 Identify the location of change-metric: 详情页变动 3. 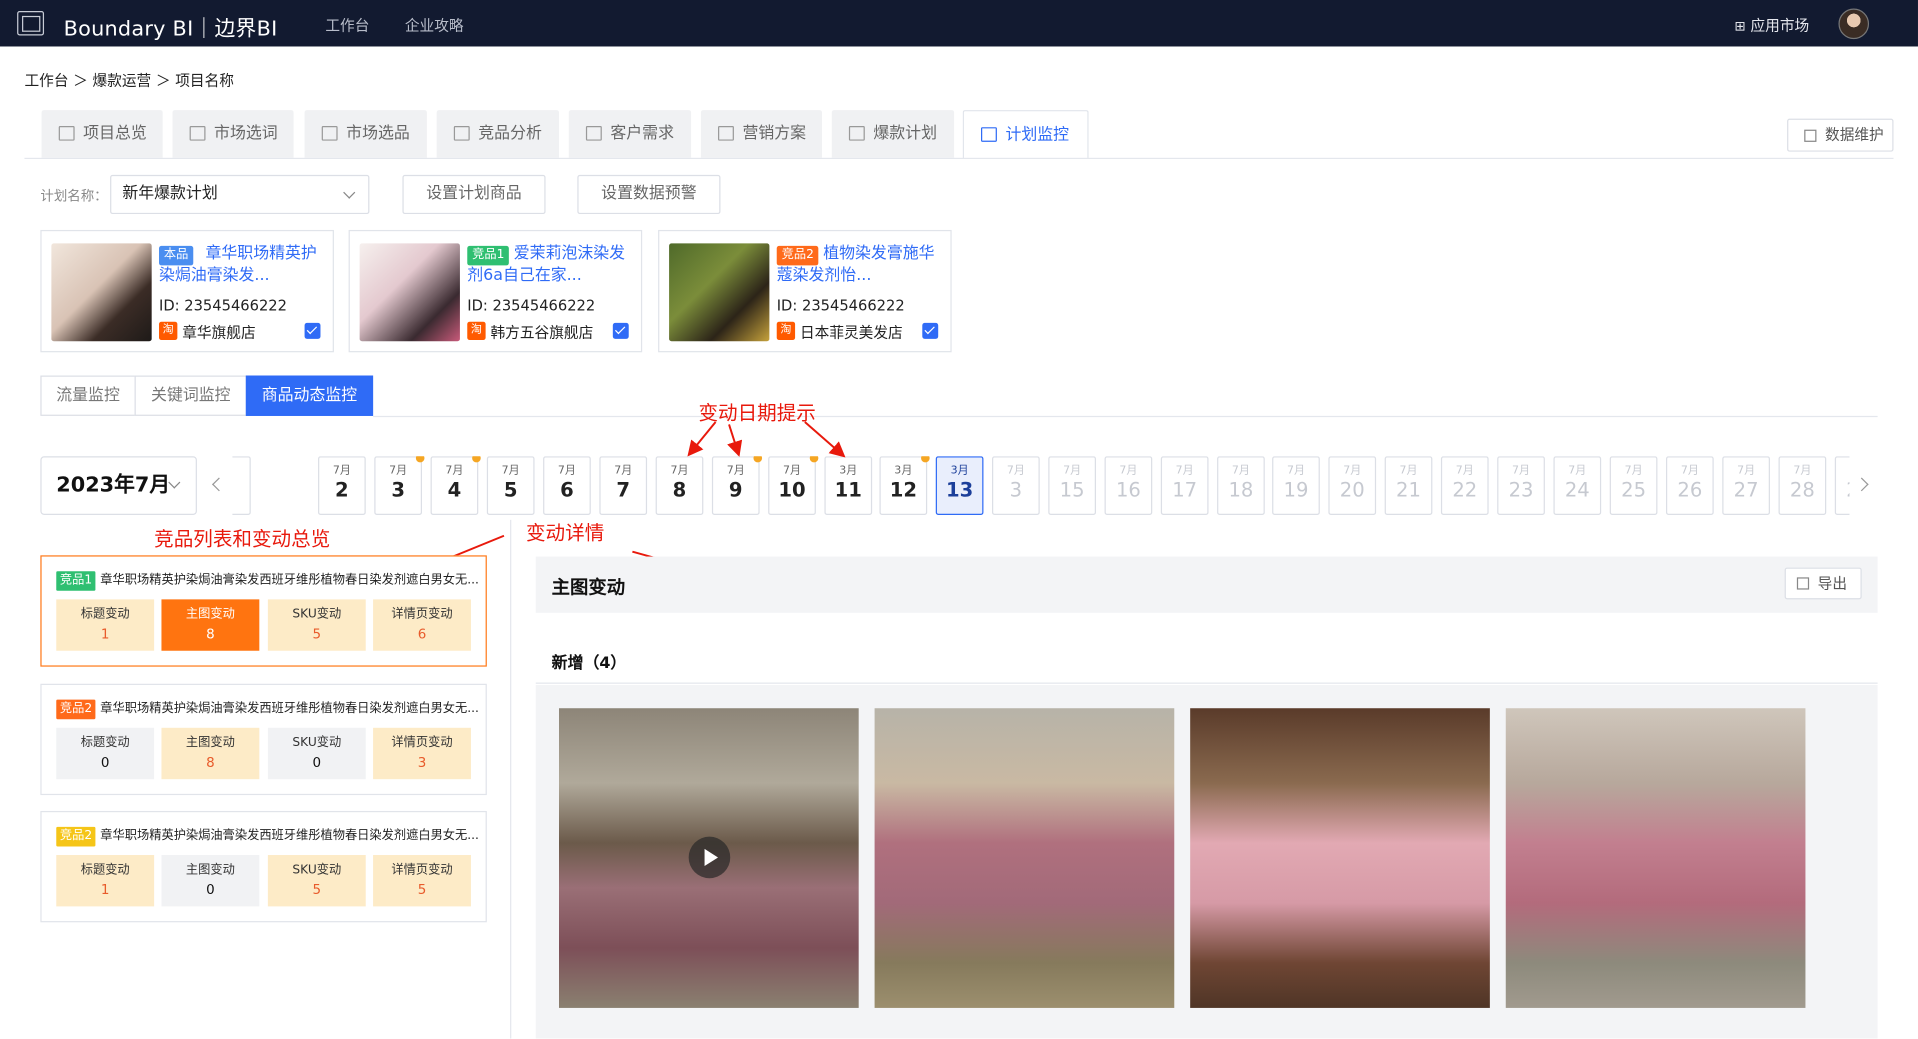
(422, 753).